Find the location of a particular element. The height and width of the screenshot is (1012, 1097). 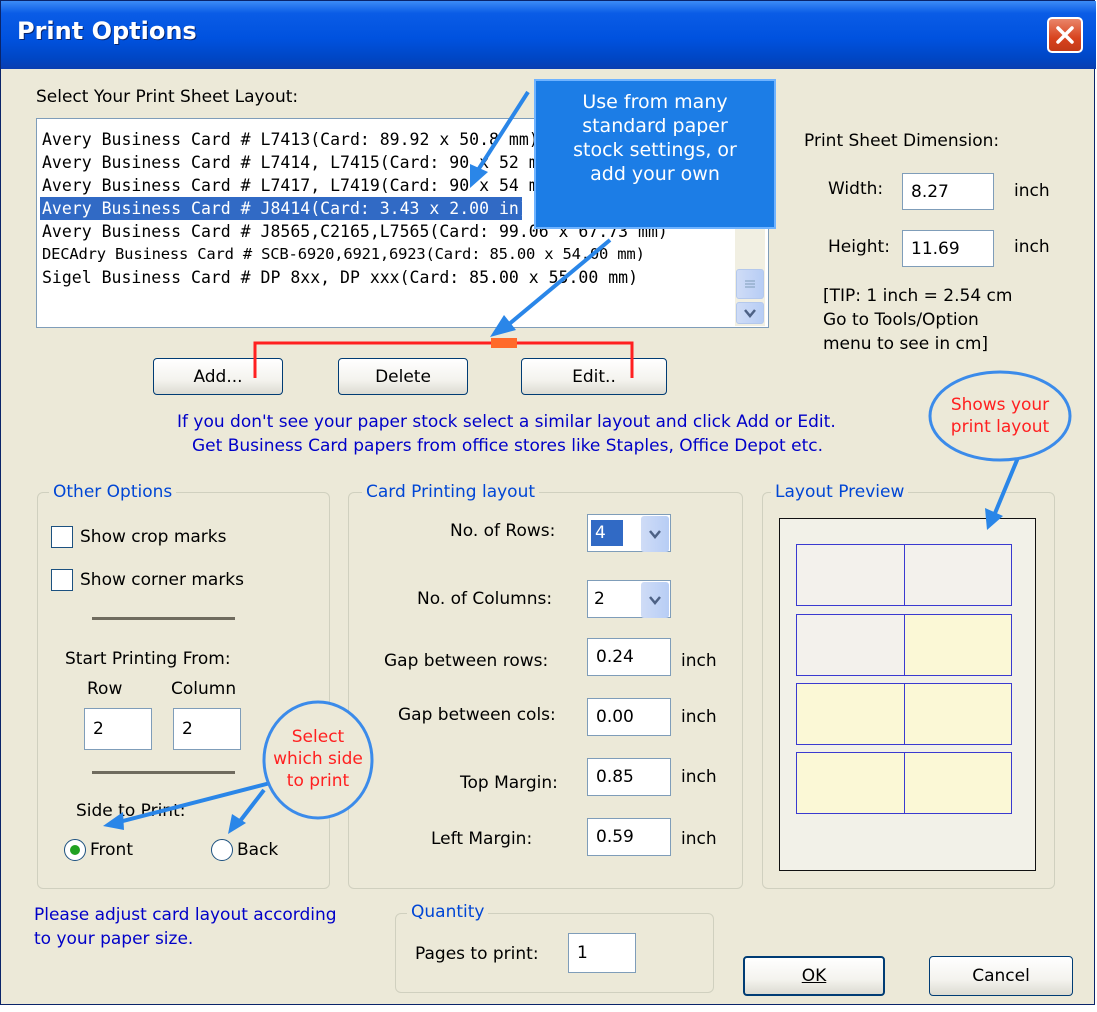

preview-callout-text: Shows your print layout is located at coordinates (1000, 416).